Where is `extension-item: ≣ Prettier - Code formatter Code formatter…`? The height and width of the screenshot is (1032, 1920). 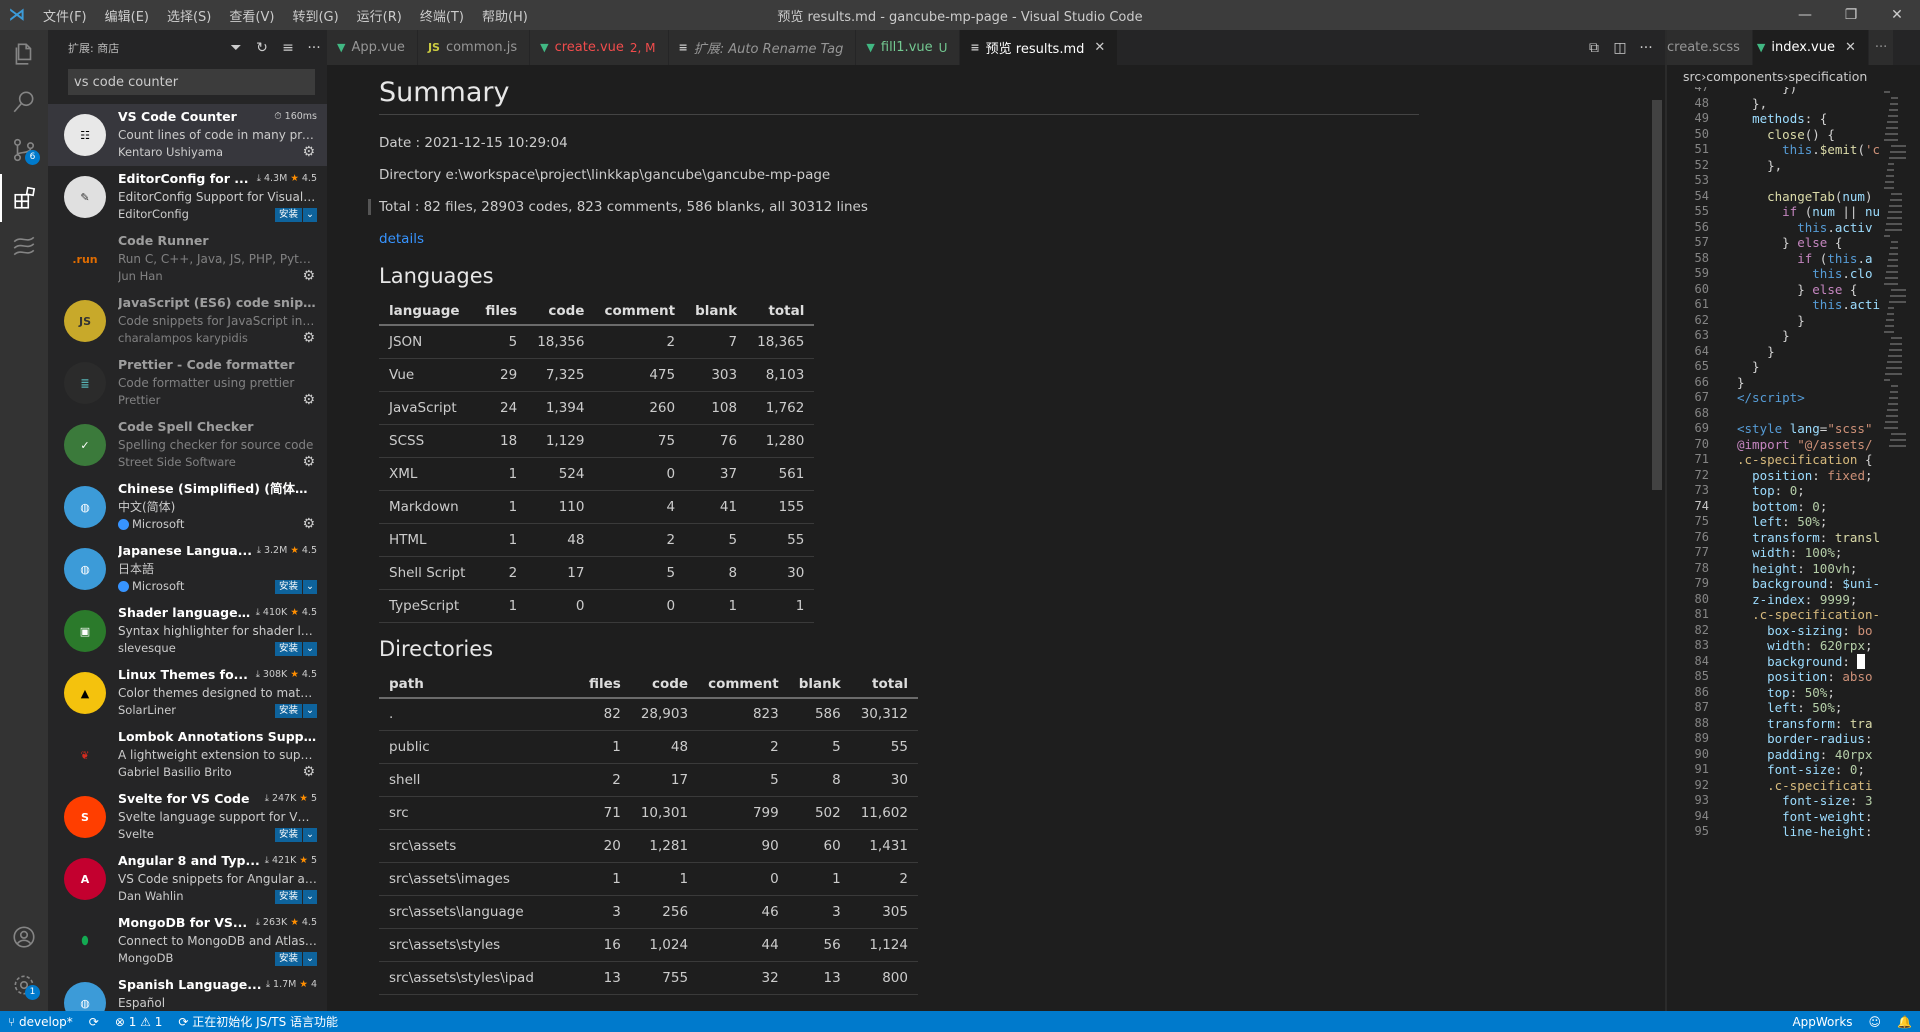
extension-item: ≣ Prettier - Code formatter Code formatter… is located at coordinates (187, 383).